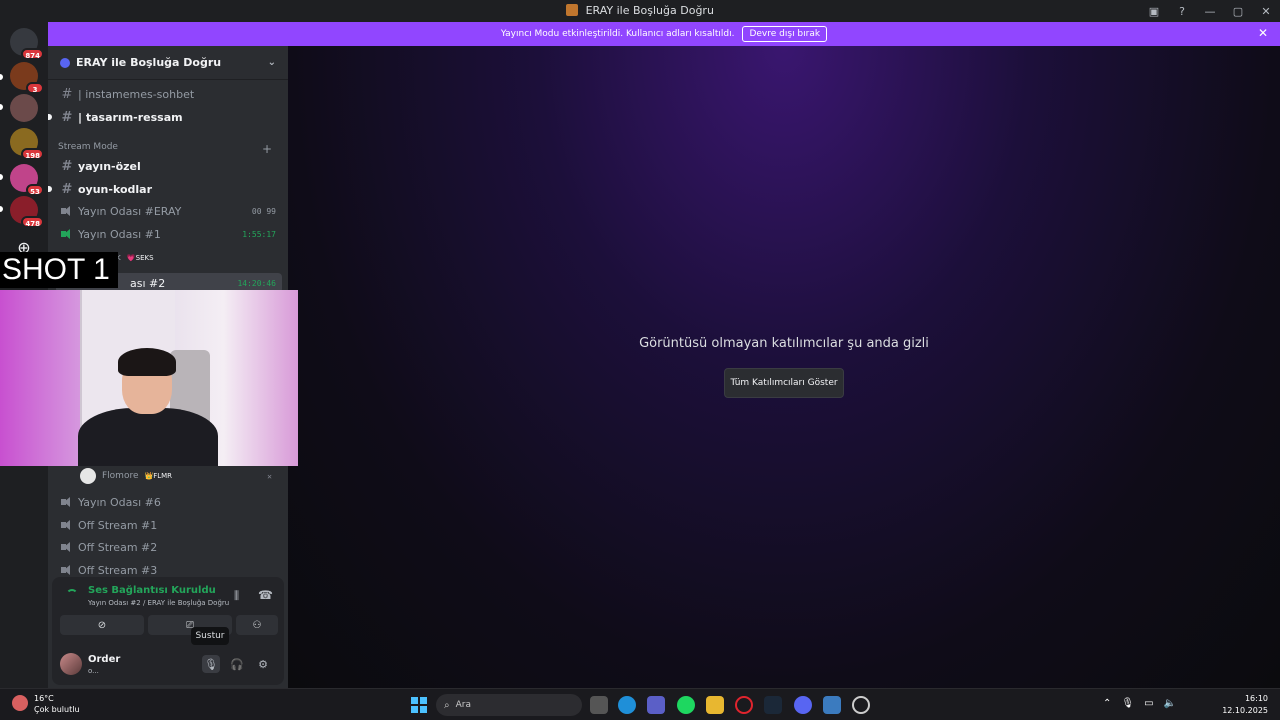 This screenshot has height=720, width=1280. Describe the element at coordinates (1263, 33) in the screenshot. I see `banner-close-icon: ✕` at that location.